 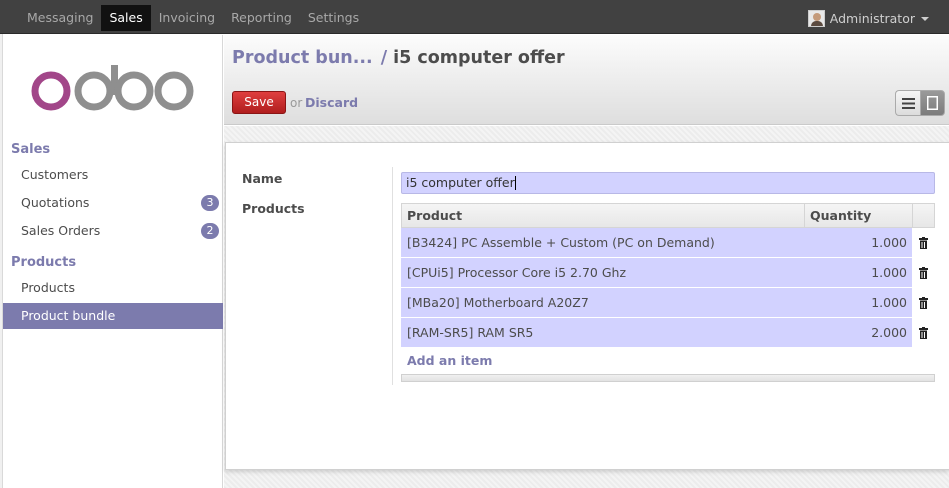 What do you see at coordinates (113, 203) in the screenshot?
I see `sidebar-item-quotations: Quotations 3` at bounding box center [113, 203].